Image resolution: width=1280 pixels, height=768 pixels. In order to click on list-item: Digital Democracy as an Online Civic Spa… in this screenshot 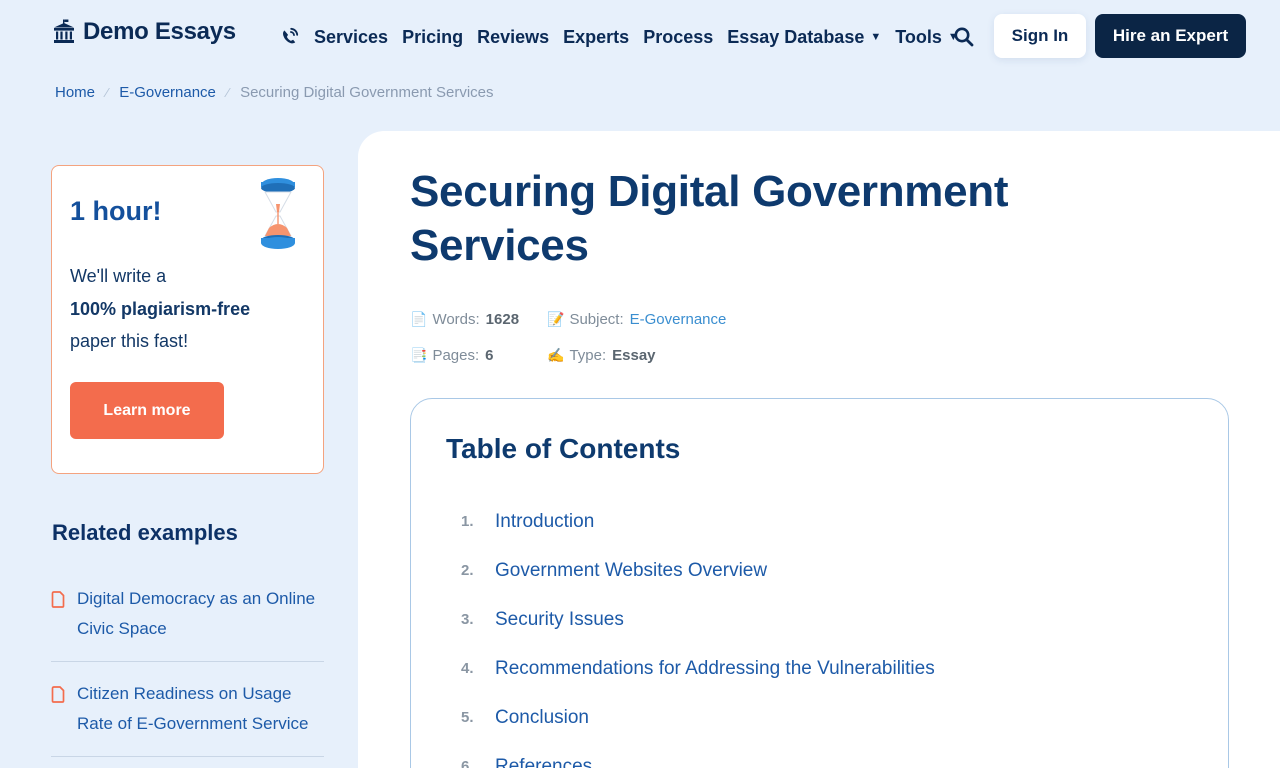, I will do `click(187, 623)`.